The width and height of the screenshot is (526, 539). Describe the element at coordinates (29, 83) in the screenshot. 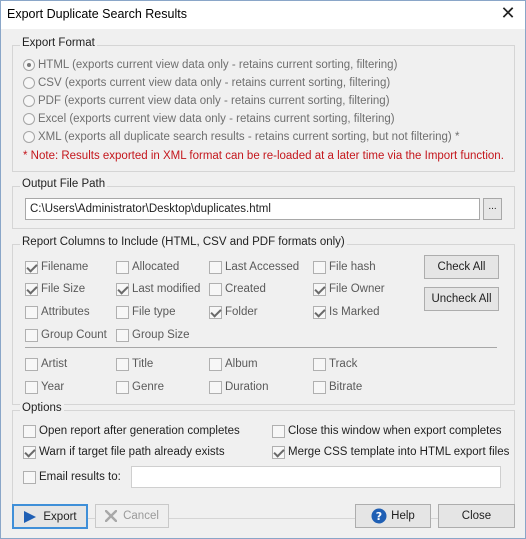

I see `radio-csv` at that location.